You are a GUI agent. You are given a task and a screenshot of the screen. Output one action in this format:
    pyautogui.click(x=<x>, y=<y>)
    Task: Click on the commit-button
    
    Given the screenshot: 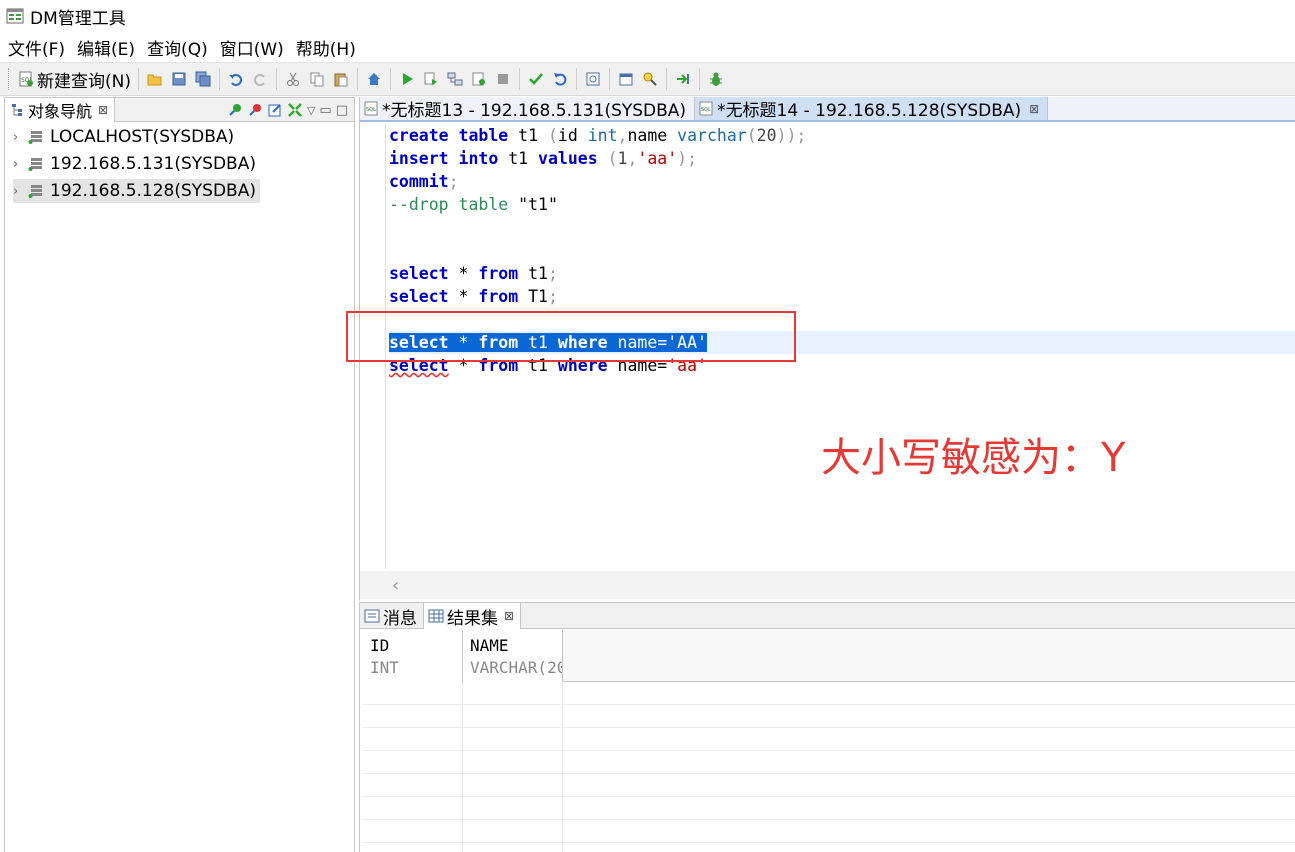 What is the action you would take?
    pyautogui.click(x=536, y=79)
    